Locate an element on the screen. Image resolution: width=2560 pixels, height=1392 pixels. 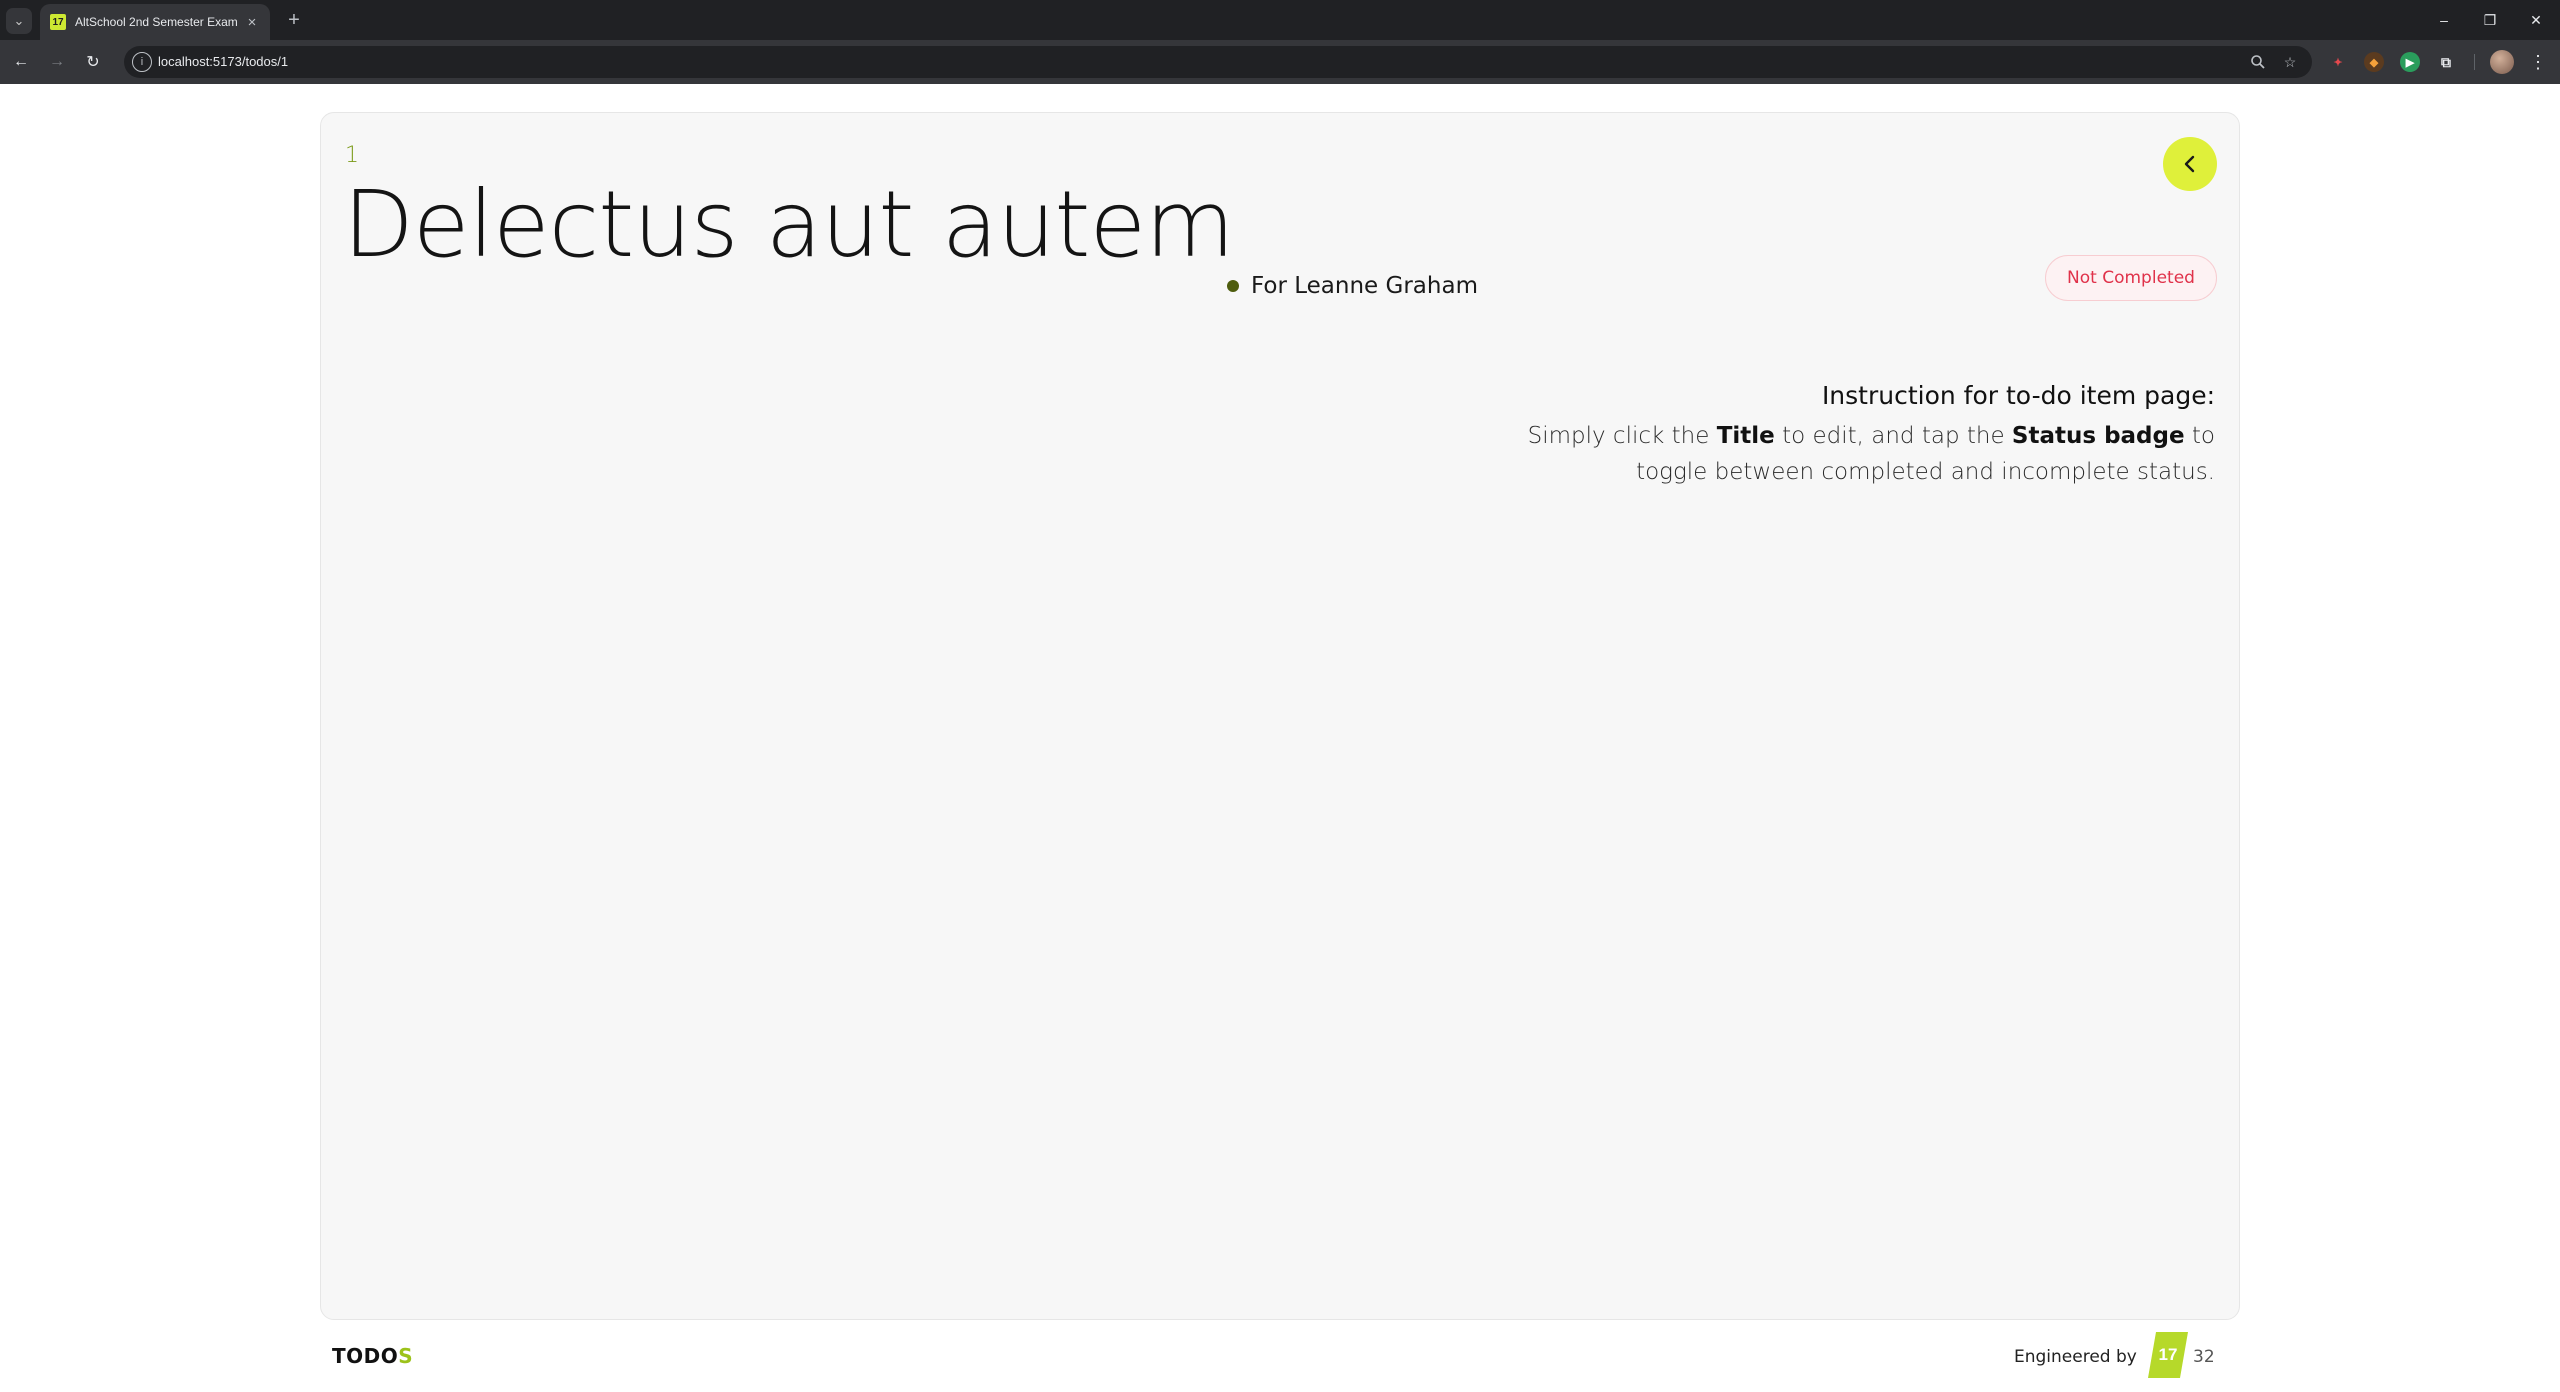
browser-tab: 17 AltSchool 2nd Semester Exam × is located at coordinates (155, 22).